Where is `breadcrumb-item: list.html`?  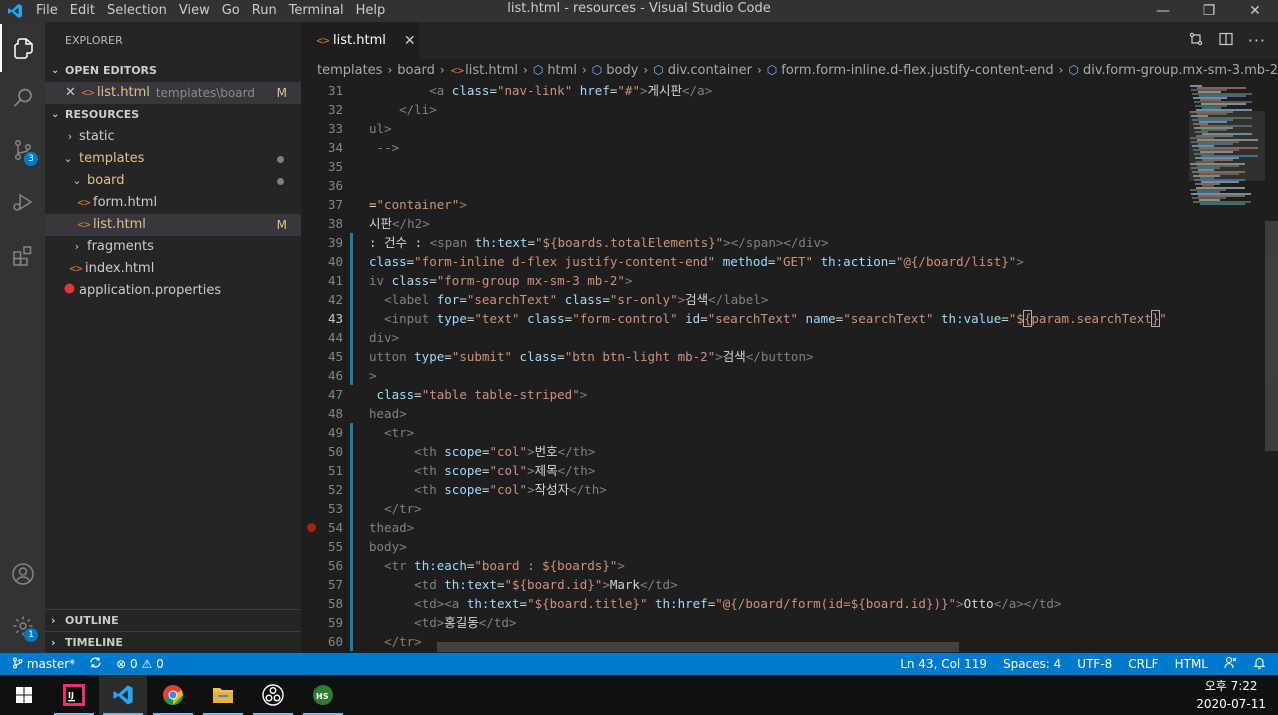
breadcrumb-item: list.html is located at coordinates (491, 70).